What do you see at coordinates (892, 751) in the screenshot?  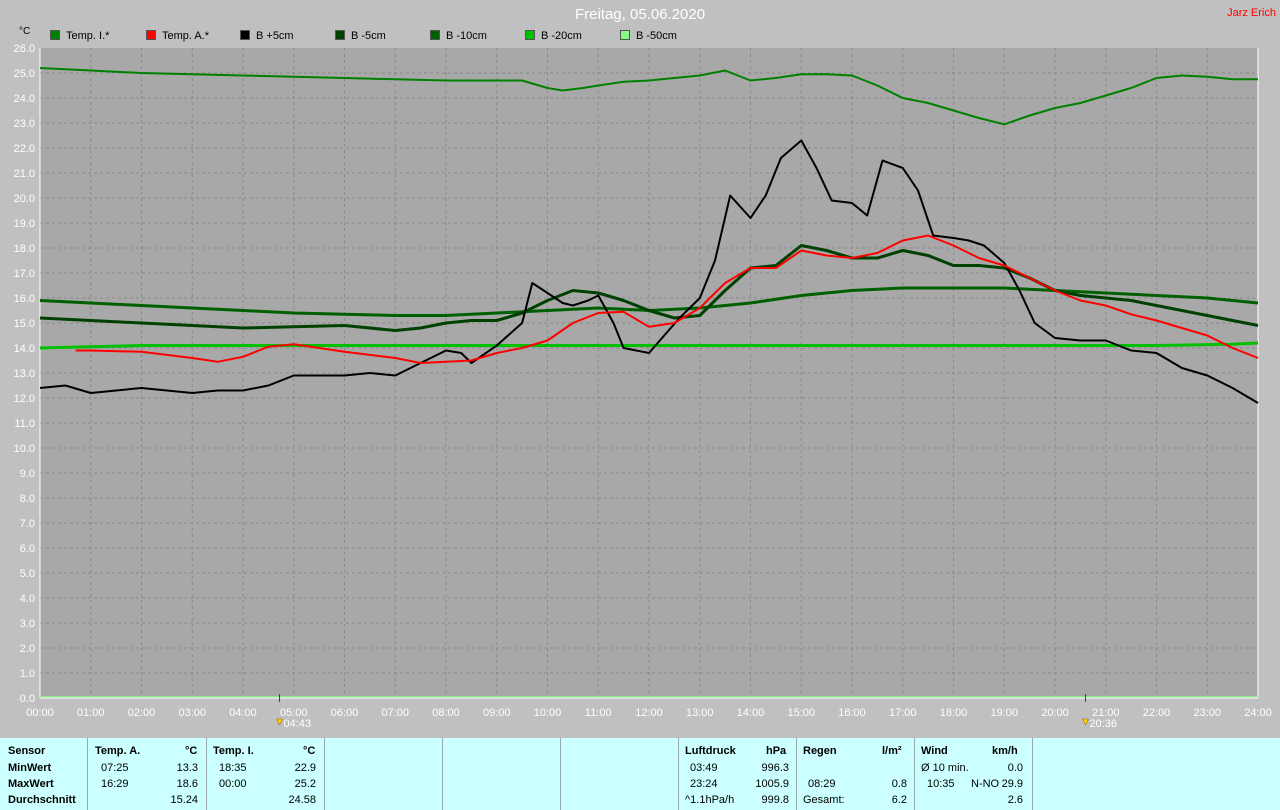 I see `rain-unit: l/m²` at bounding box center [892, 751].